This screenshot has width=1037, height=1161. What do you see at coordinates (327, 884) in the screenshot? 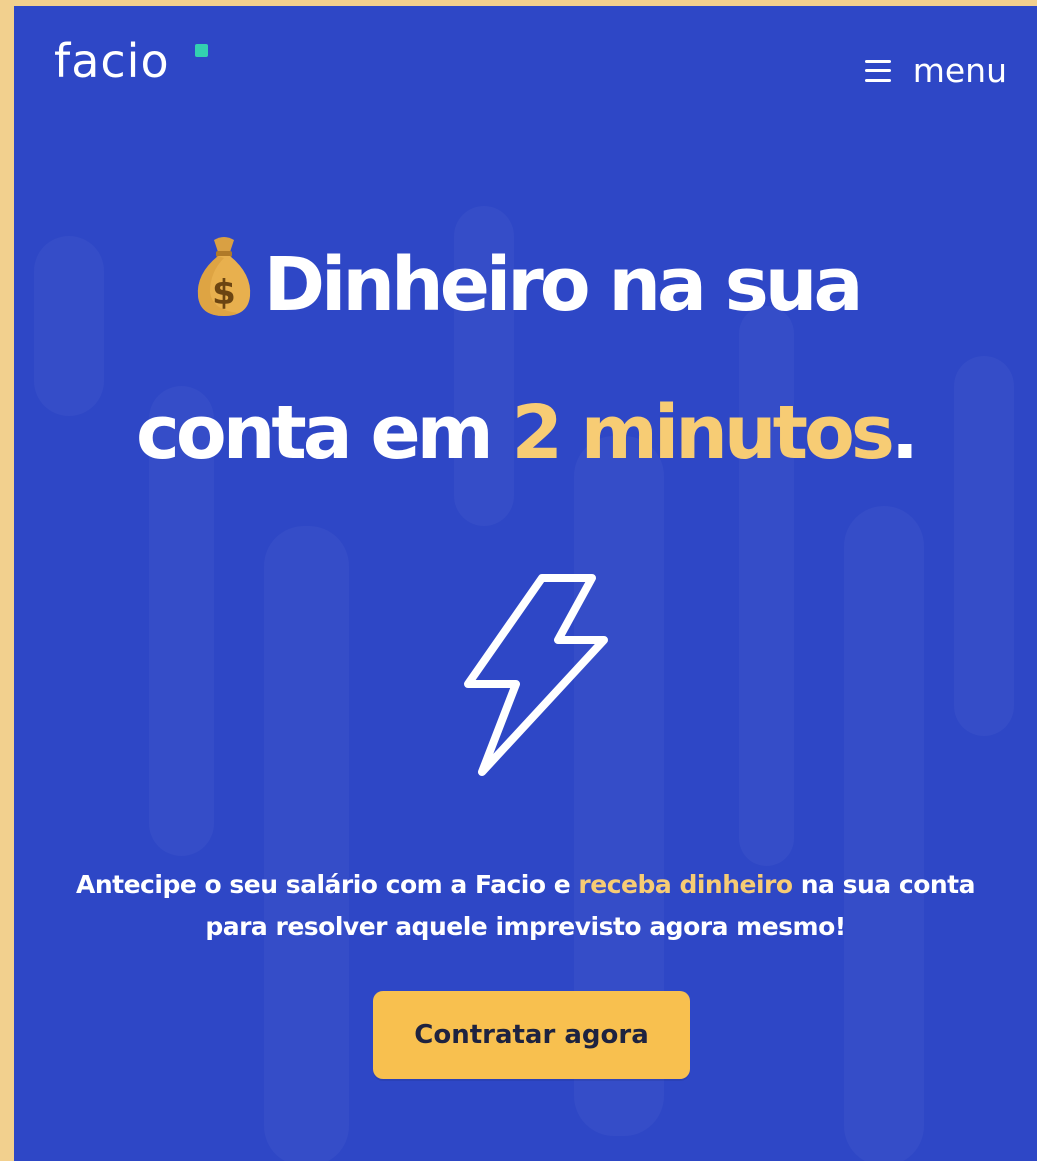
I see `subtitle-part-1: Antecipe o seu salário com a Facio e` at bounding box center [327, 884].